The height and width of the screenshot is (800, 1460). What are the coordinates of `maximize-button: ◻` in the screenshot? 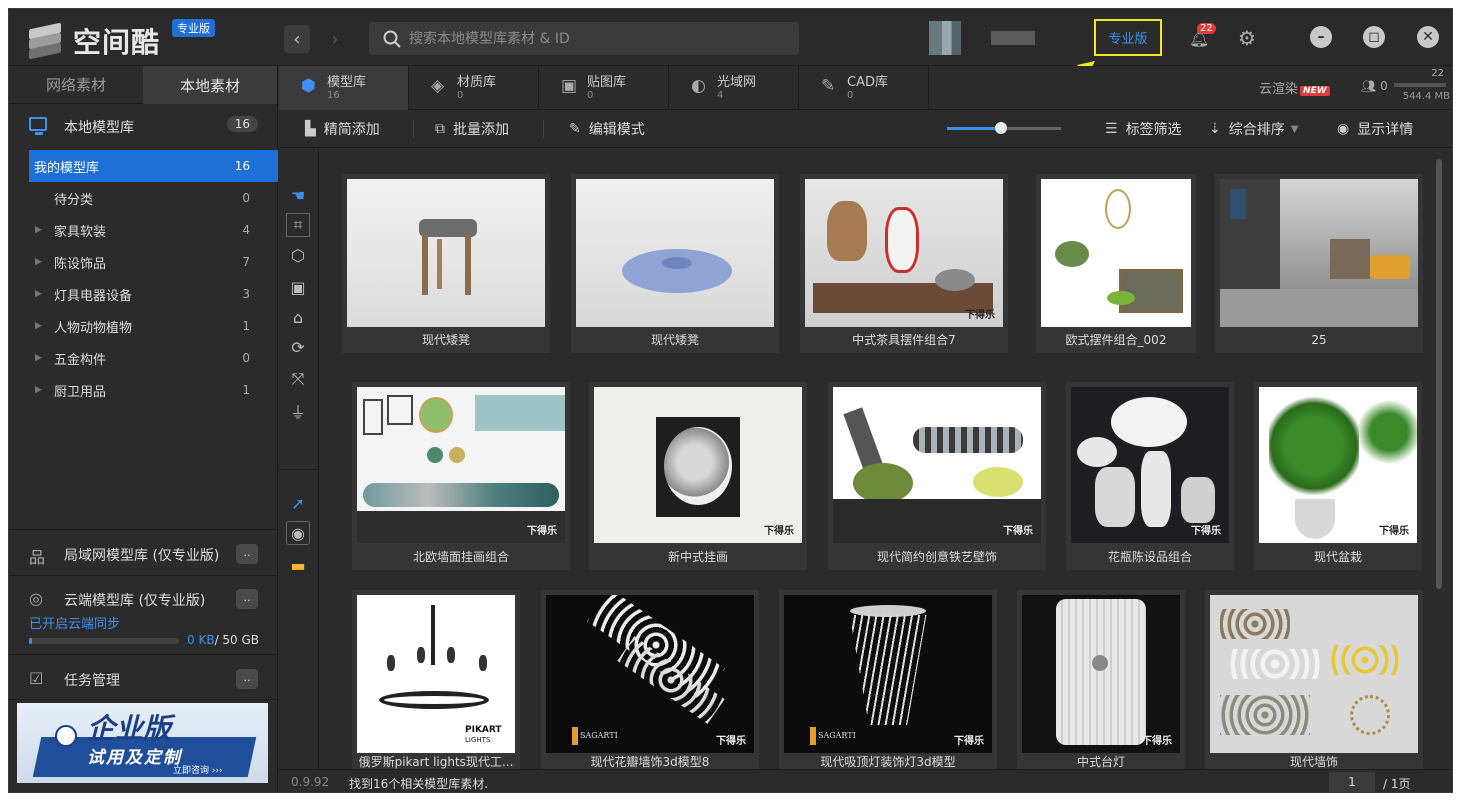 It's located at (1374, 37).